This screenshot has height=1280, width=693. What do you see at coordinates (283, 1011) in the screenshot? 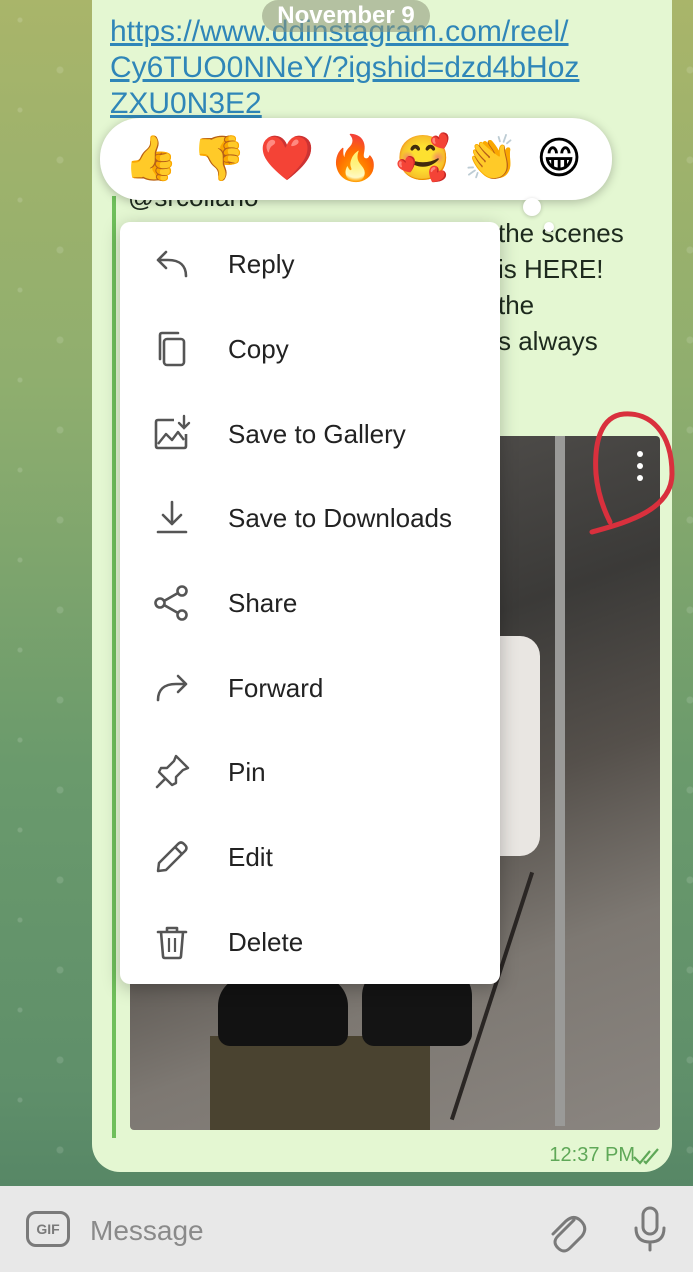
I see `shoe` at bounding box center [283, 1011].